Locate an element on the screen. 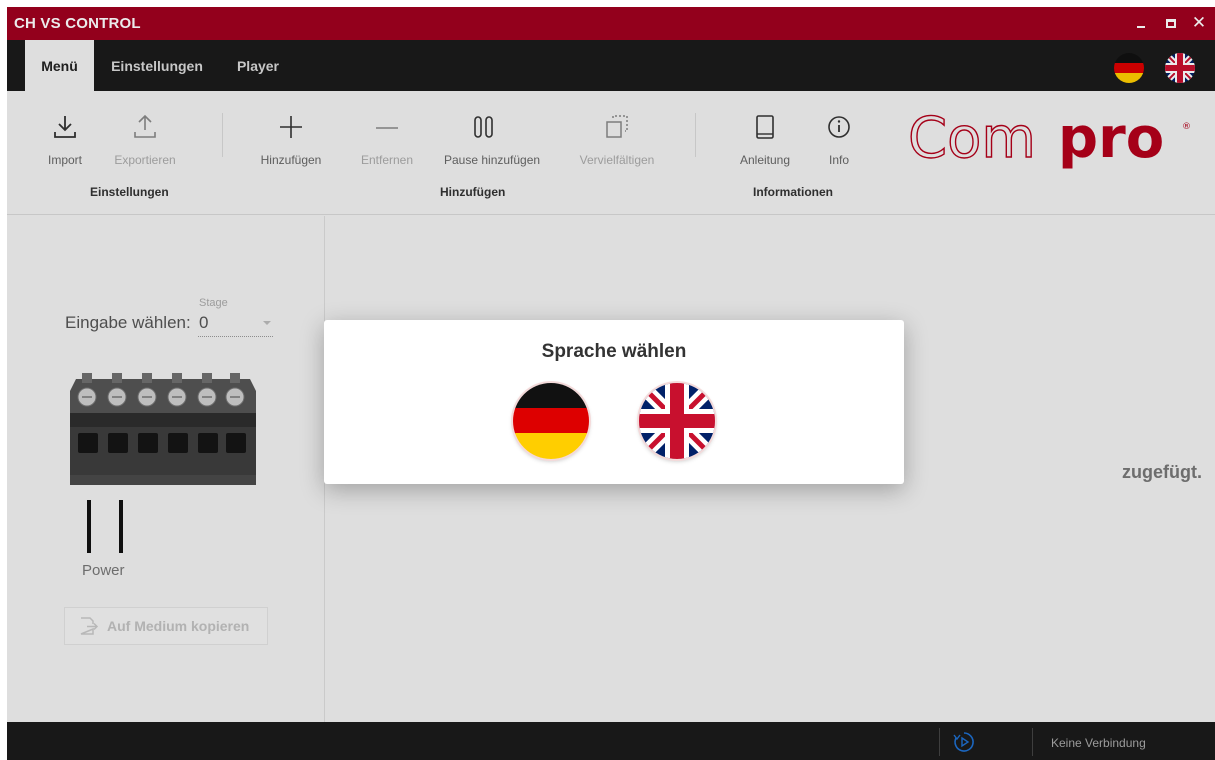  uk-flag-icon is located at coordinates (677, 421).